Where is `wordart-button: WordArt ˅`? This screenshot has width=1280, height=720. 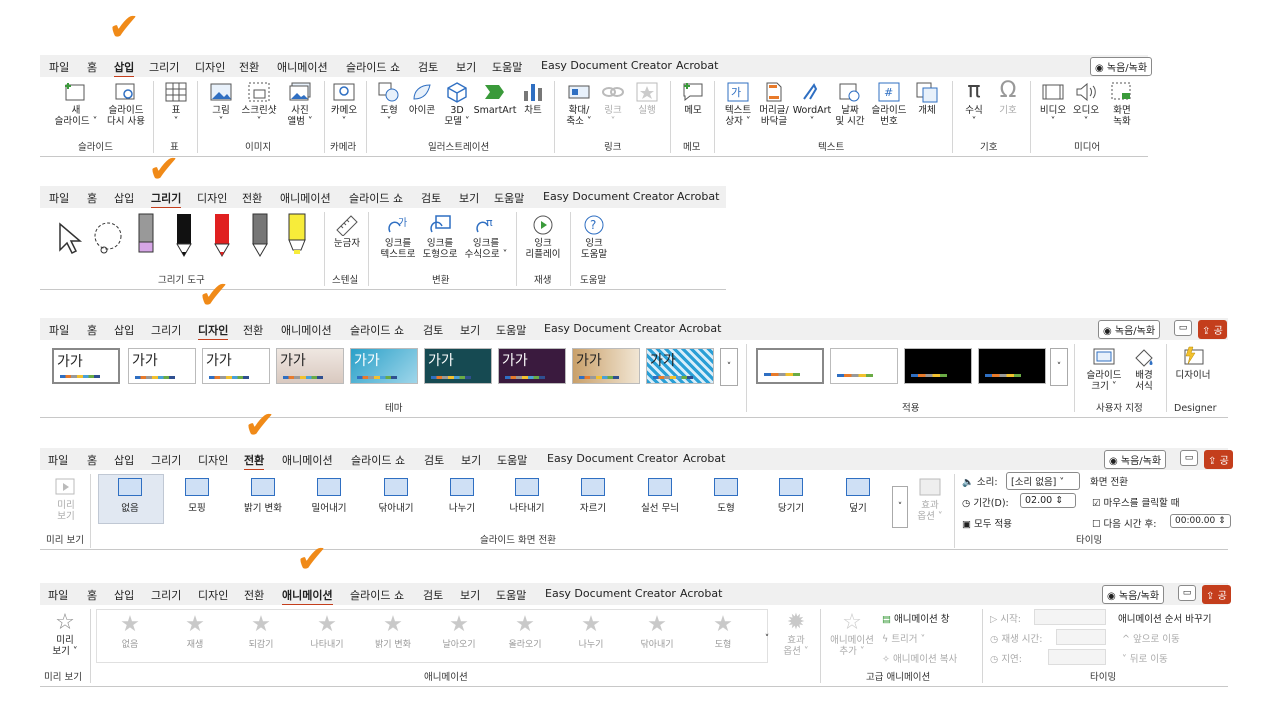
wordart-button: WordArt ˅ is located at coordinates (812, 104).